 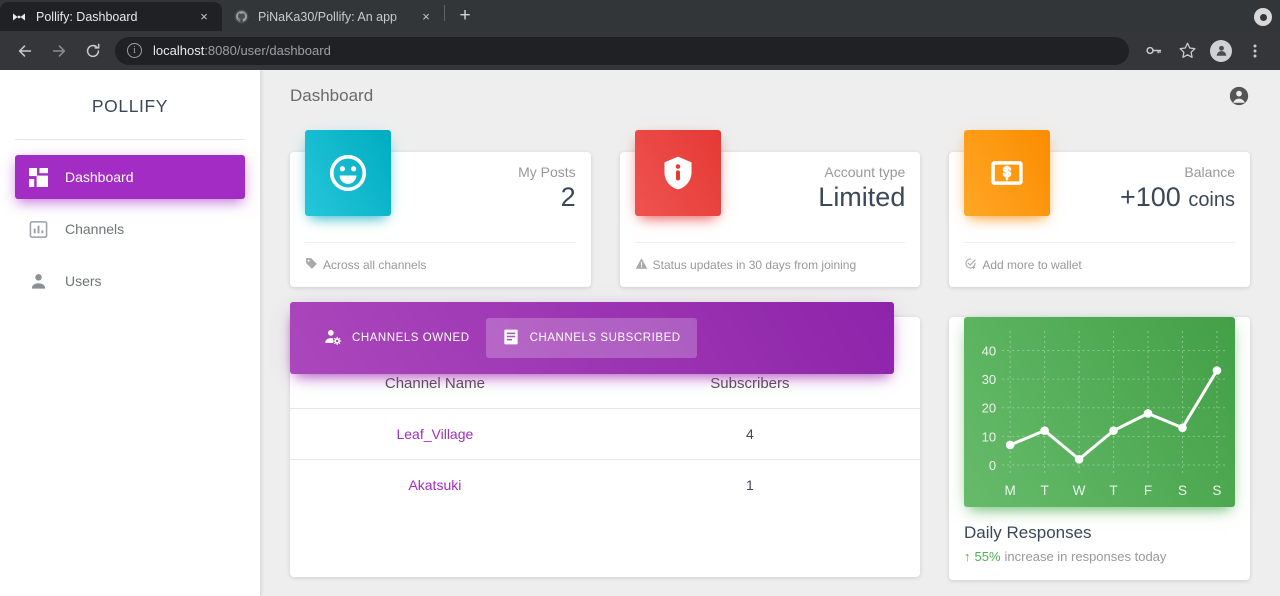 What do you see at coordinates (134, 50) in the screenshot?
I see `site-info-icon: i` at bounding box center [134, 50].